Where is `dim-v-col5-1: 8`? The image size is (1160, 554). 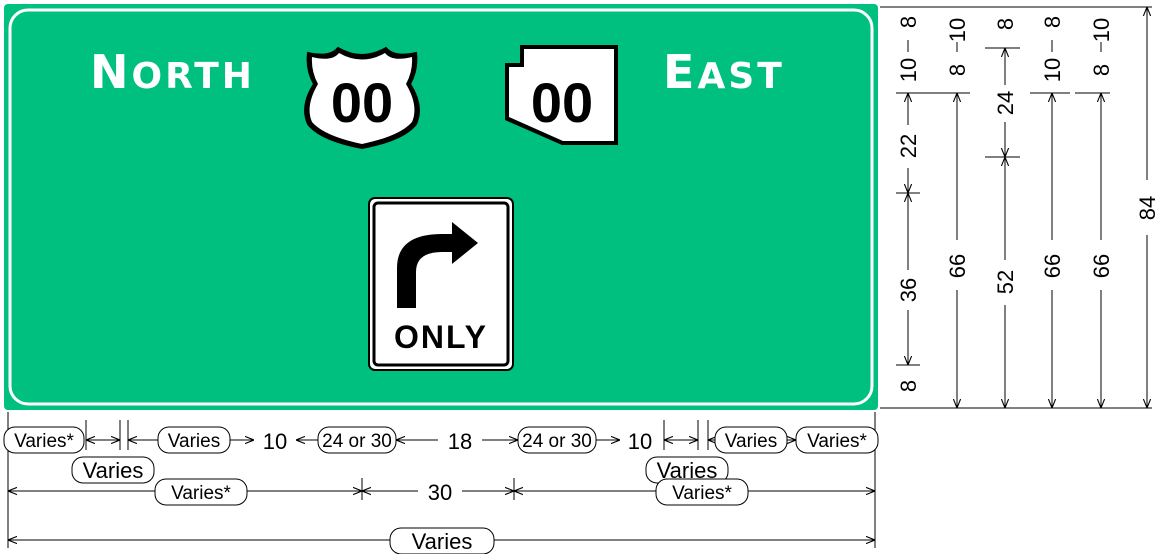
dim-v-col5-1: 8 is located at coordinates (1101, 70).